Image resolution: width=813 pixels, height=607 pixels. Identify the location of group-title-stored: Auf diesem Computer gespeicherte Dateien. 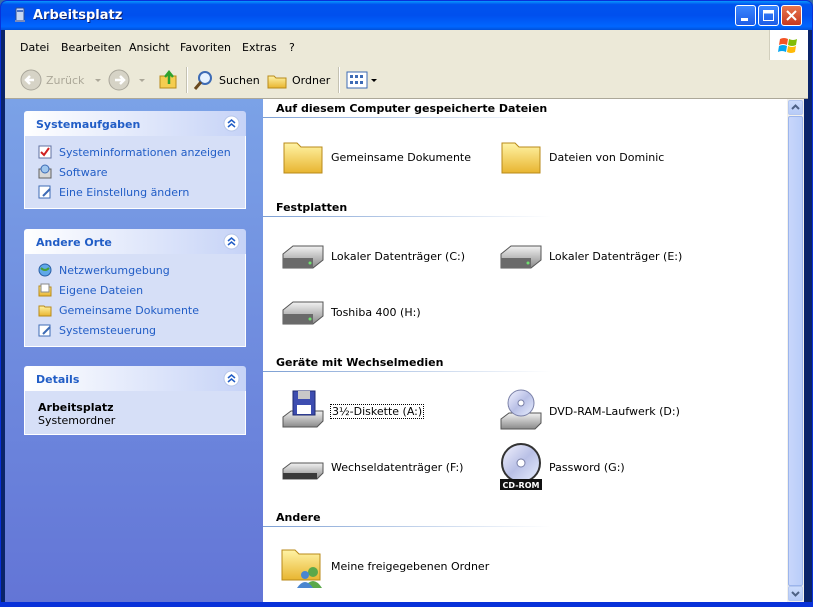
(412, 108).